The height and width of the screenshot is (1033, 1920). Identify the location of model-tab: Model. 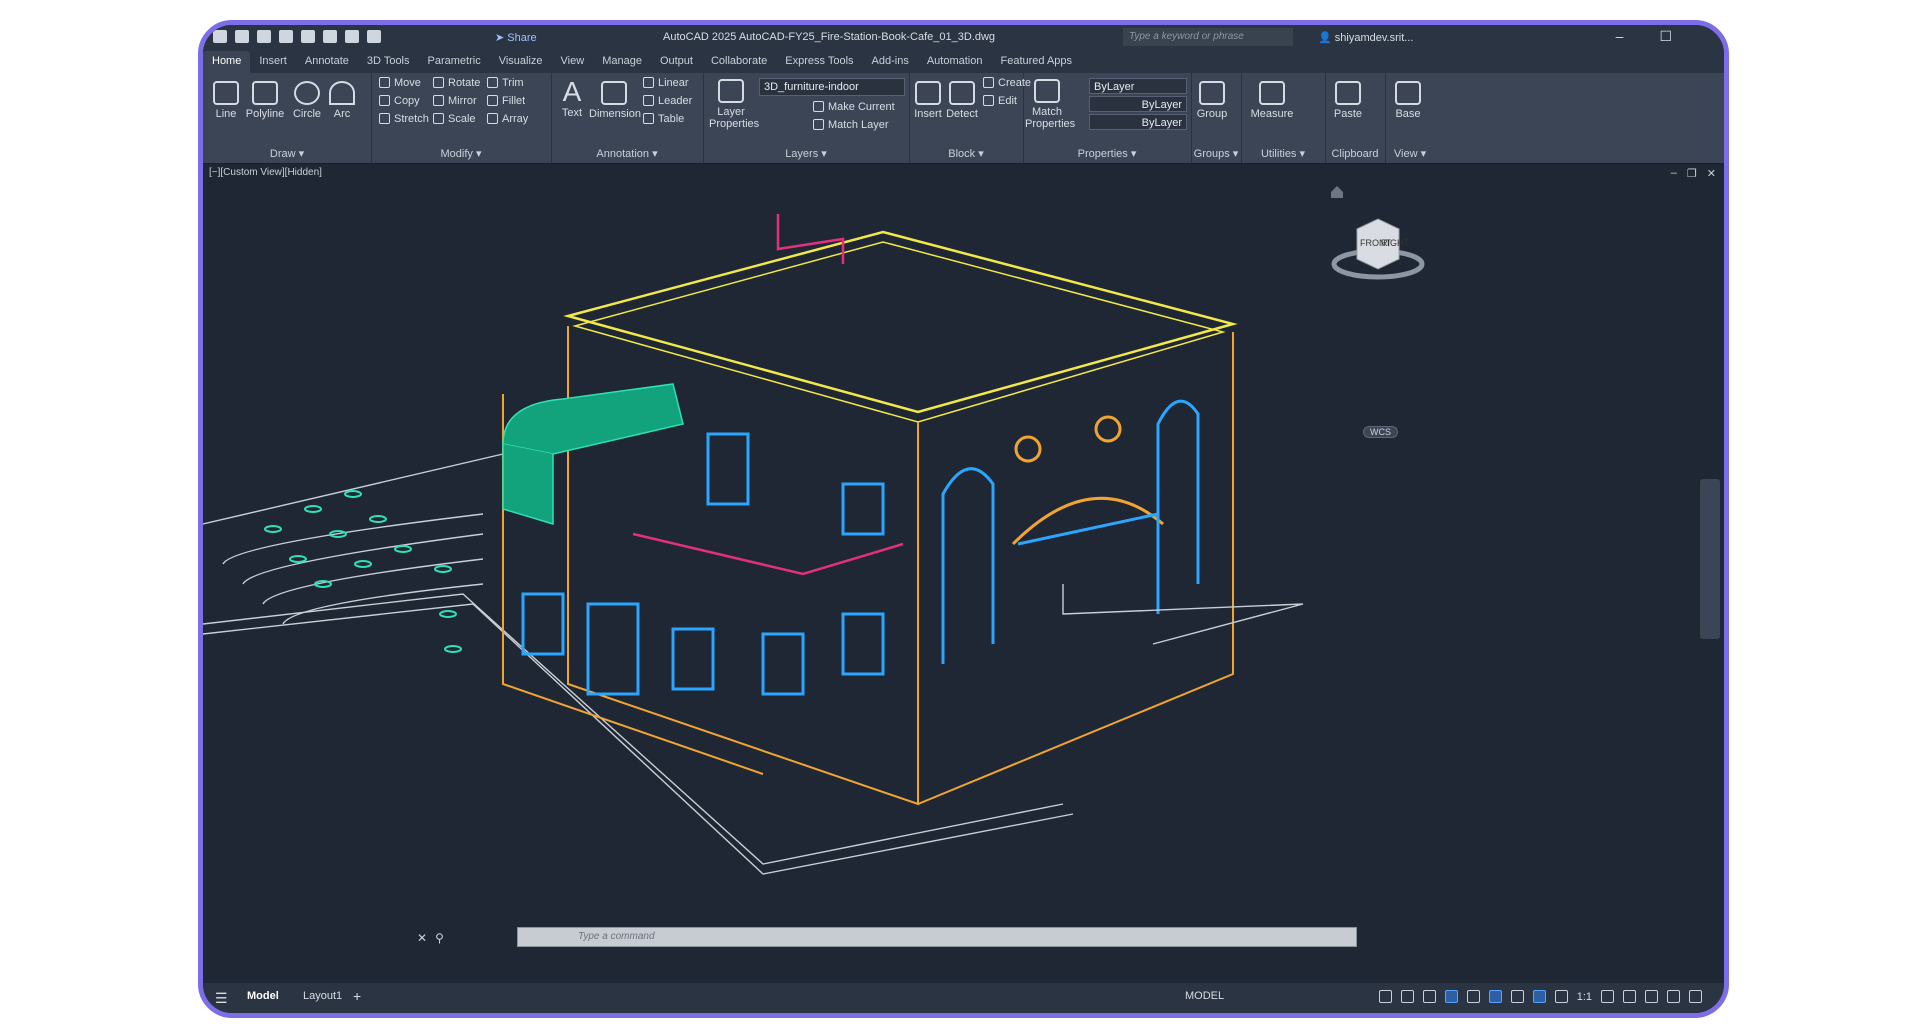
(263, 996).